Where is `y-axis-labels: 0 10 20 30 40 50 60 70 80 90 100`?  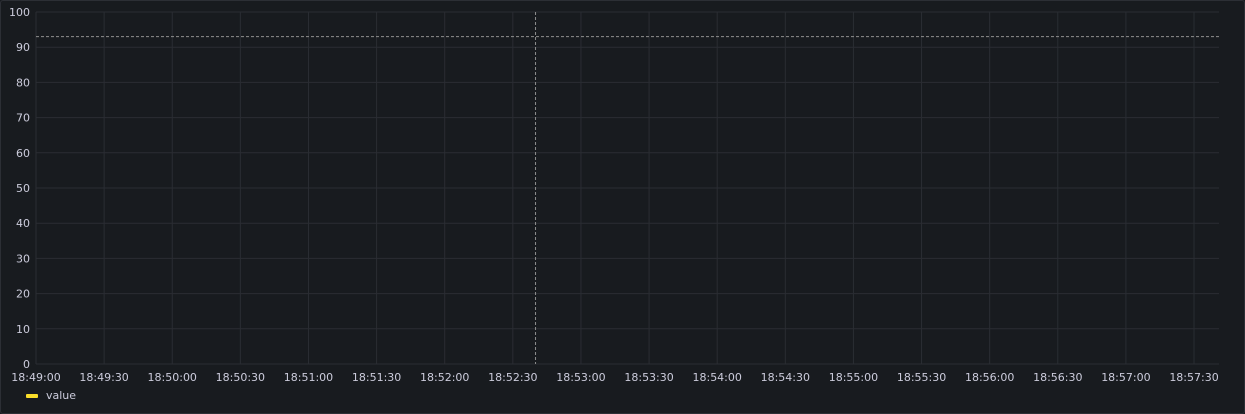
y-axis-labels: 0 10 20 30 40 50 60 70 80 90 100 is located at coordinates (19, 188).